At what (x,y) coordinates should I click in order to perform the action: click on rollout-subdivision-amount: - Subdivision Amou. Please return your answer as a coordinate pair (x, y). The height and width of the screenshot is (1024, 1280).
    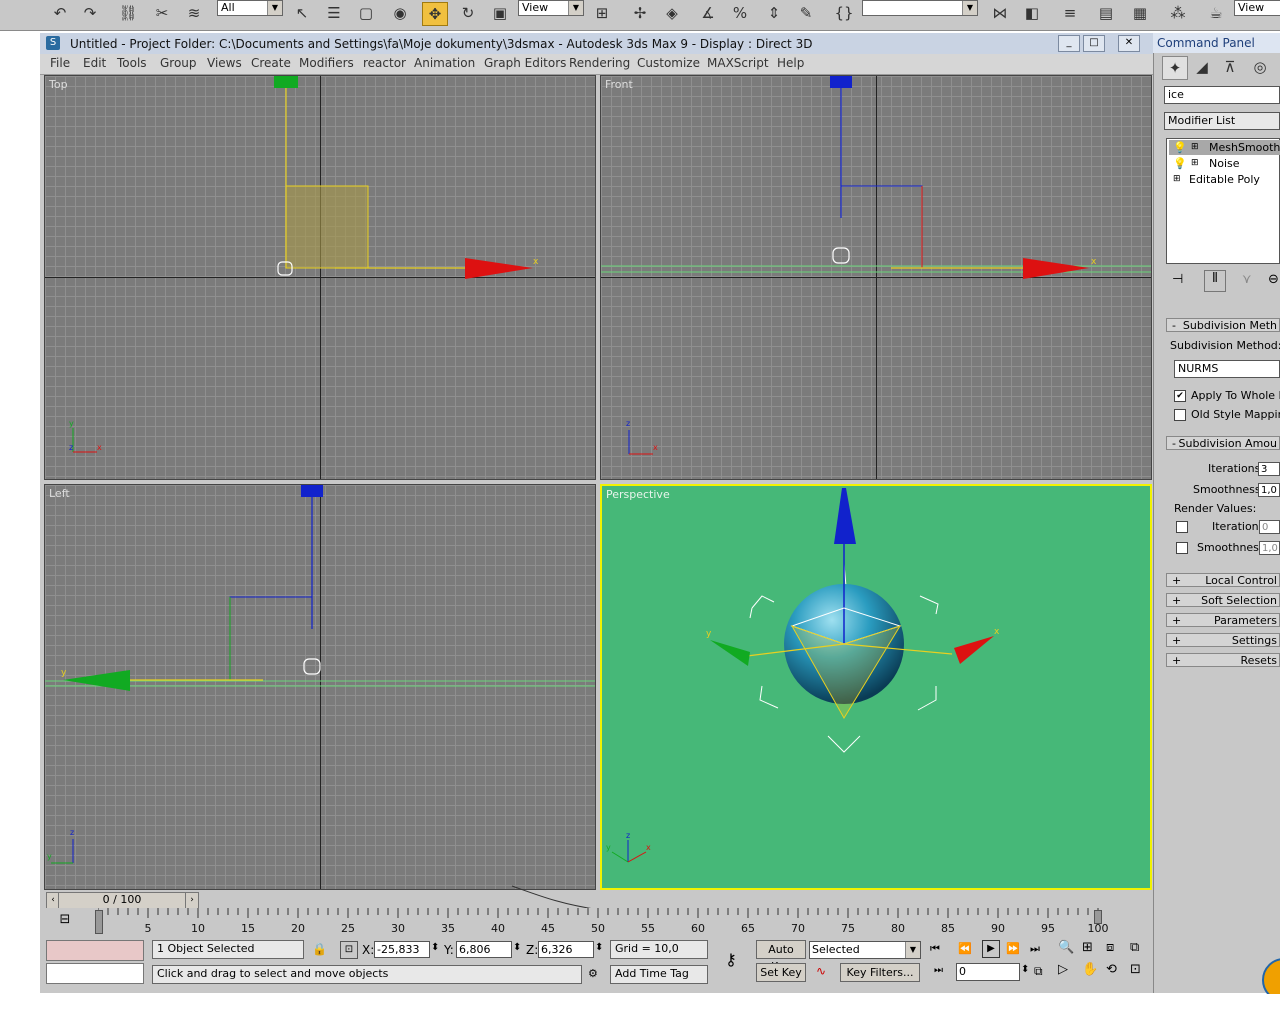
    Looking at the image, I should click on (1223, 443).